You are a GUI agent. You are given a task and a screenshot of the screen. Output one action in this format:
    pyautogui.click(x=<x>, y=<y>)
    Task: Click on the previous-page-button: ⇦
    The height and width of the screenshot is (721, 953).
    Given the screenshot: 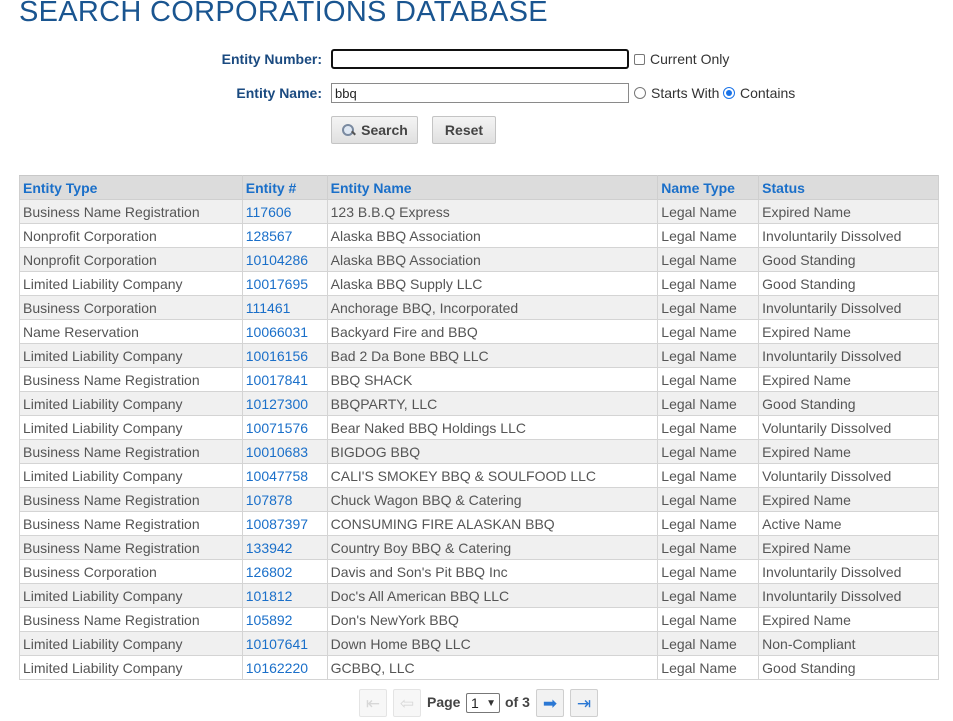 What is the action you would take?
    pyautogui.click(x=407, y=703)
    